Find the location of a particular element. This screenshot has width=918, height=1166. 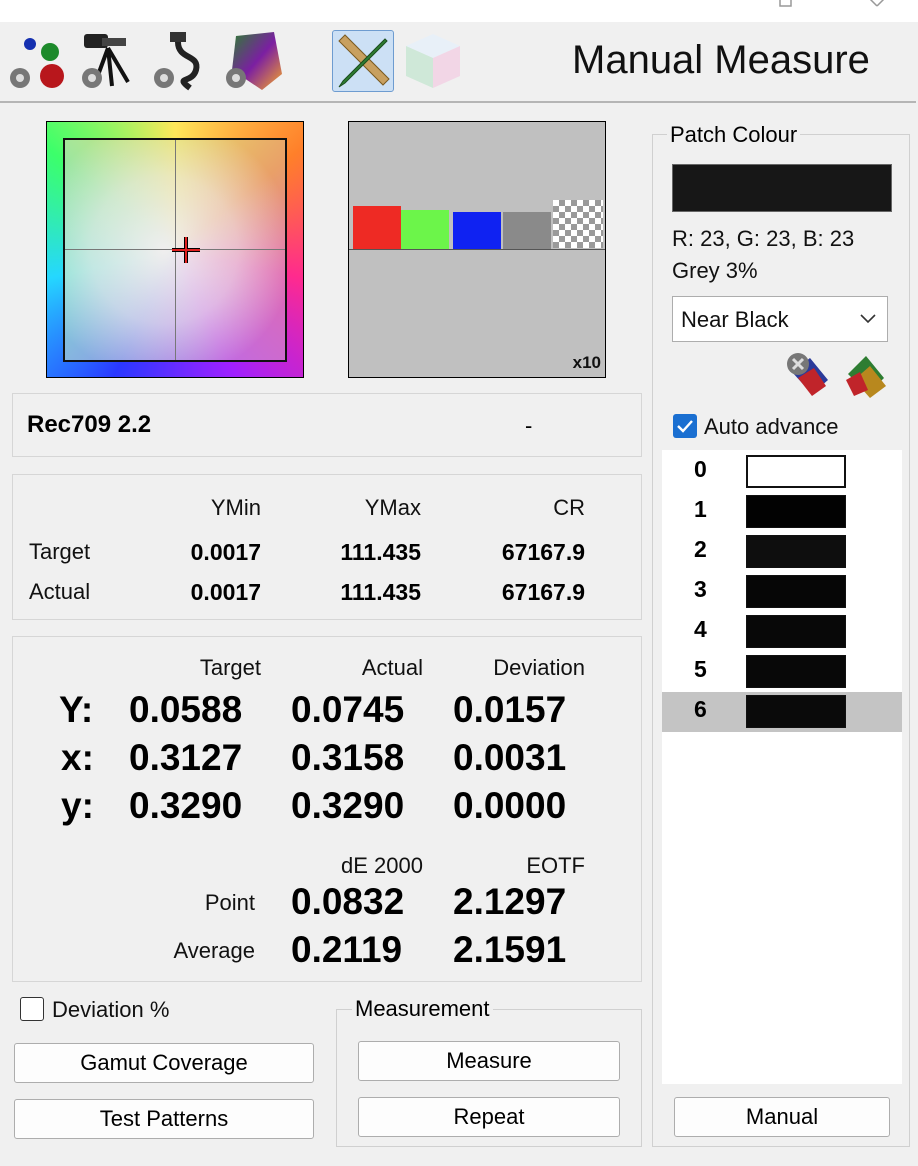

profile-status: - is located at coordinates (529, 425).